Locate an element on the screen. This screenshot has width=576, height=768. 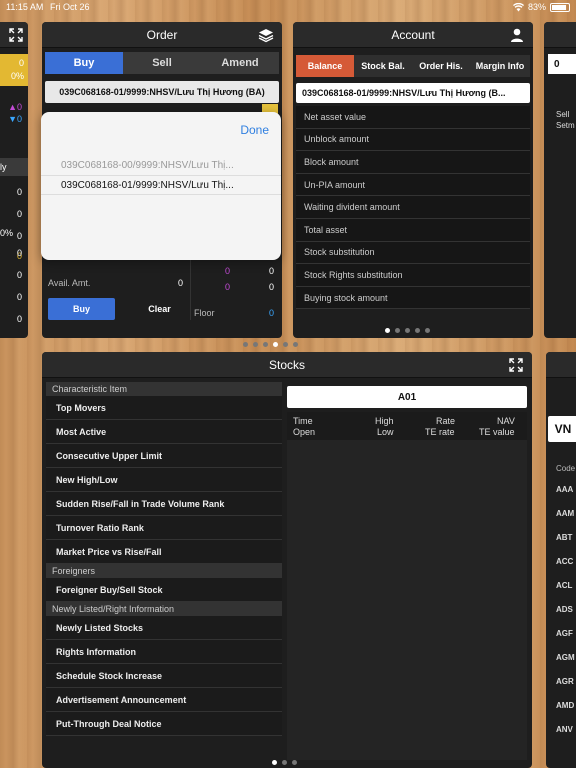
right-top-header is located at coordinates (560, 35).